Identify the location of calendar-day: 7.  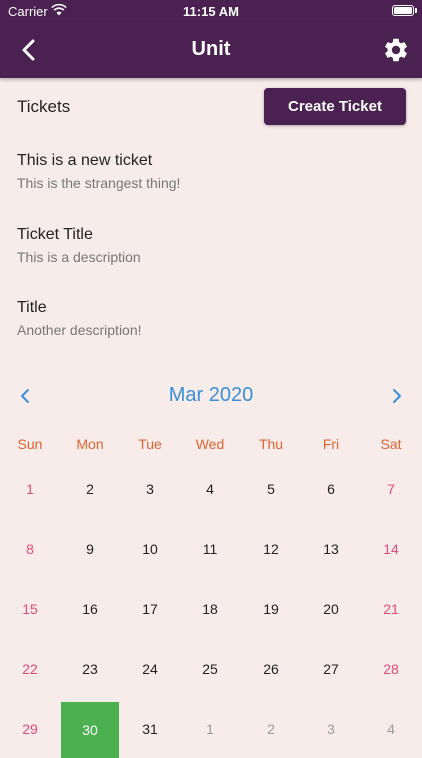
(391, 489).